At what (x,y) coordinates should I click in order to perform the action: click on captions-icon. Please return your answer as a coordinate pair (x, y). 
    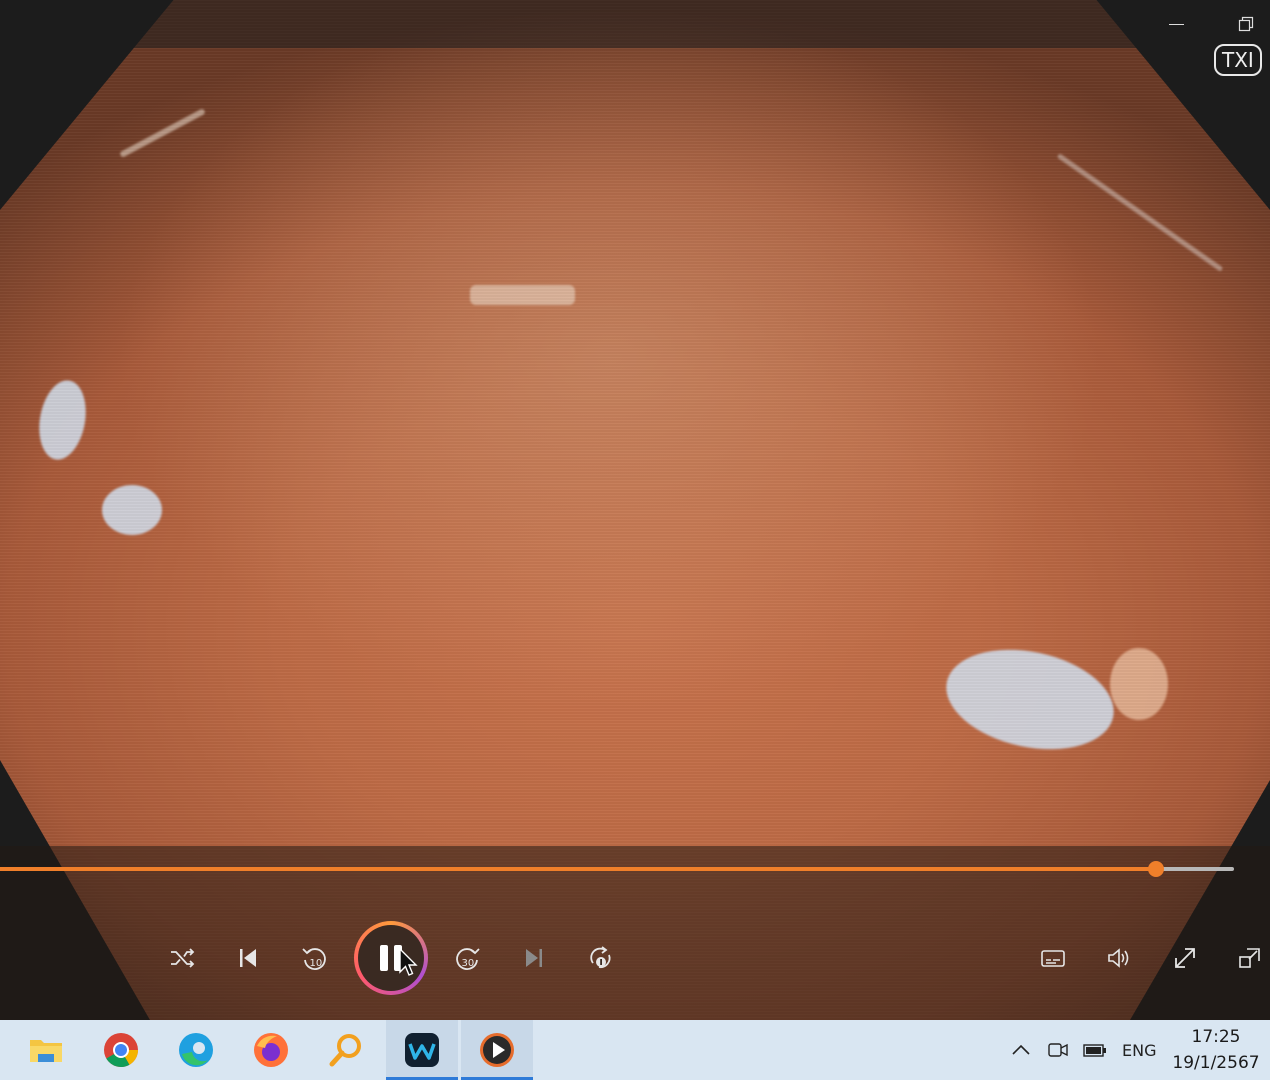
    Looking at the image, I should click on (1053, 958).